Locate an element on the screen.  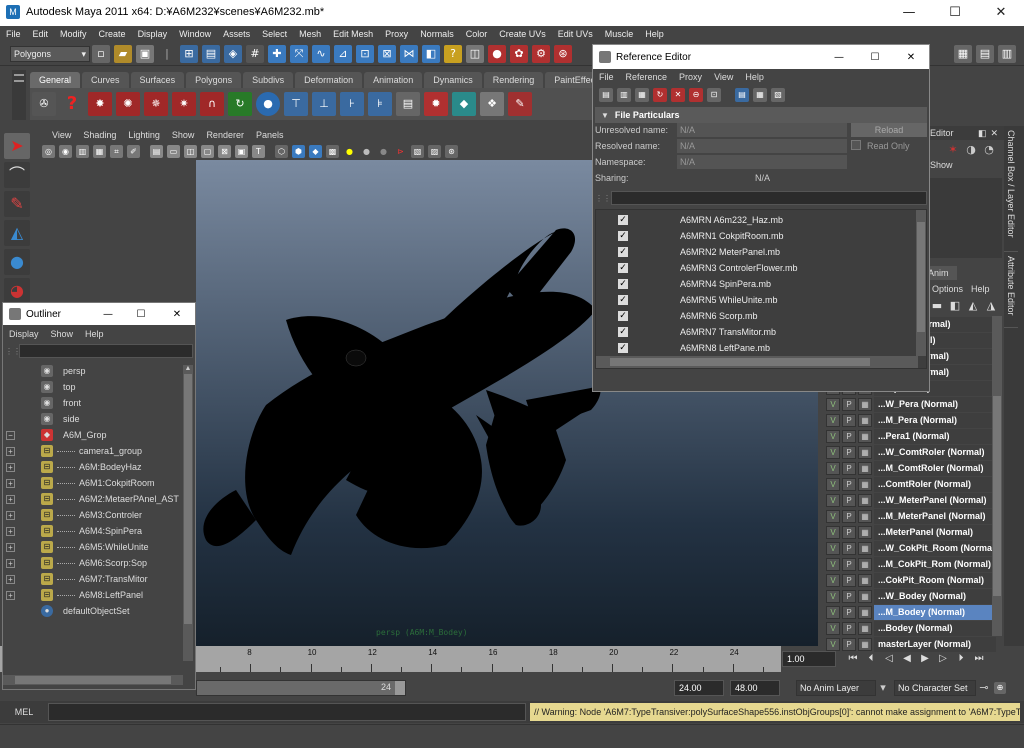
reference-row: ✓ A6MRN A6m232_Haz.mb is located at coordinates (761, 220).